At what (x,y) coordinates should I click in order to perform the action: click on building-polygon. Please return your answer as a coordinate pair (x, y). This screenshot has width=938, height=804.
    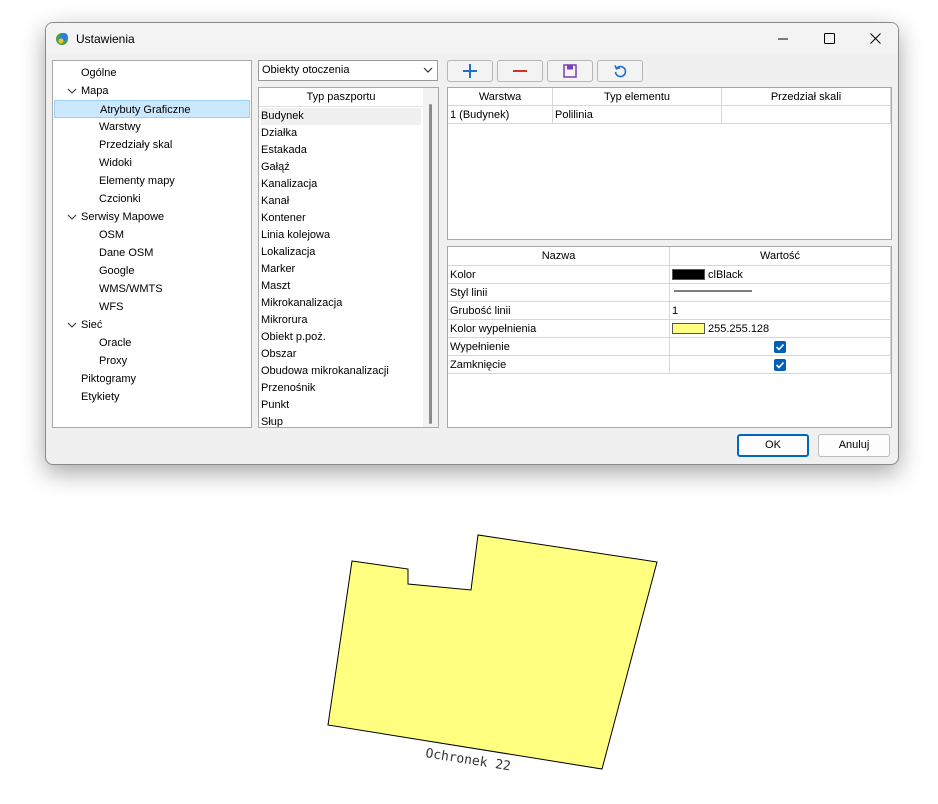
    Looking at the image, I should click on (492, 652).